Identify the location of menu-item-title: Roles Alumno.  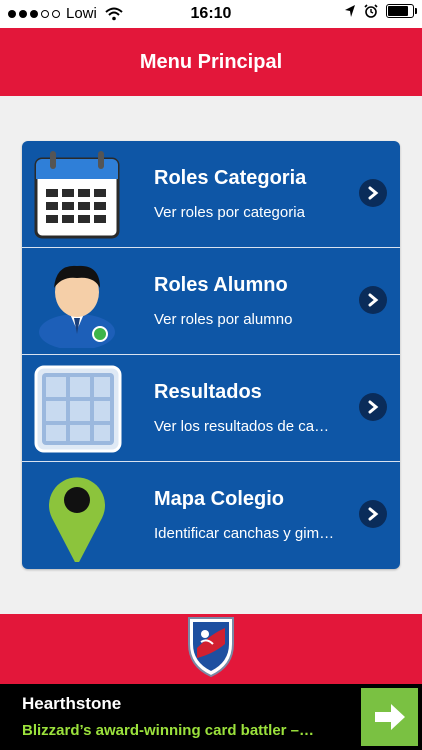
(221, 285).